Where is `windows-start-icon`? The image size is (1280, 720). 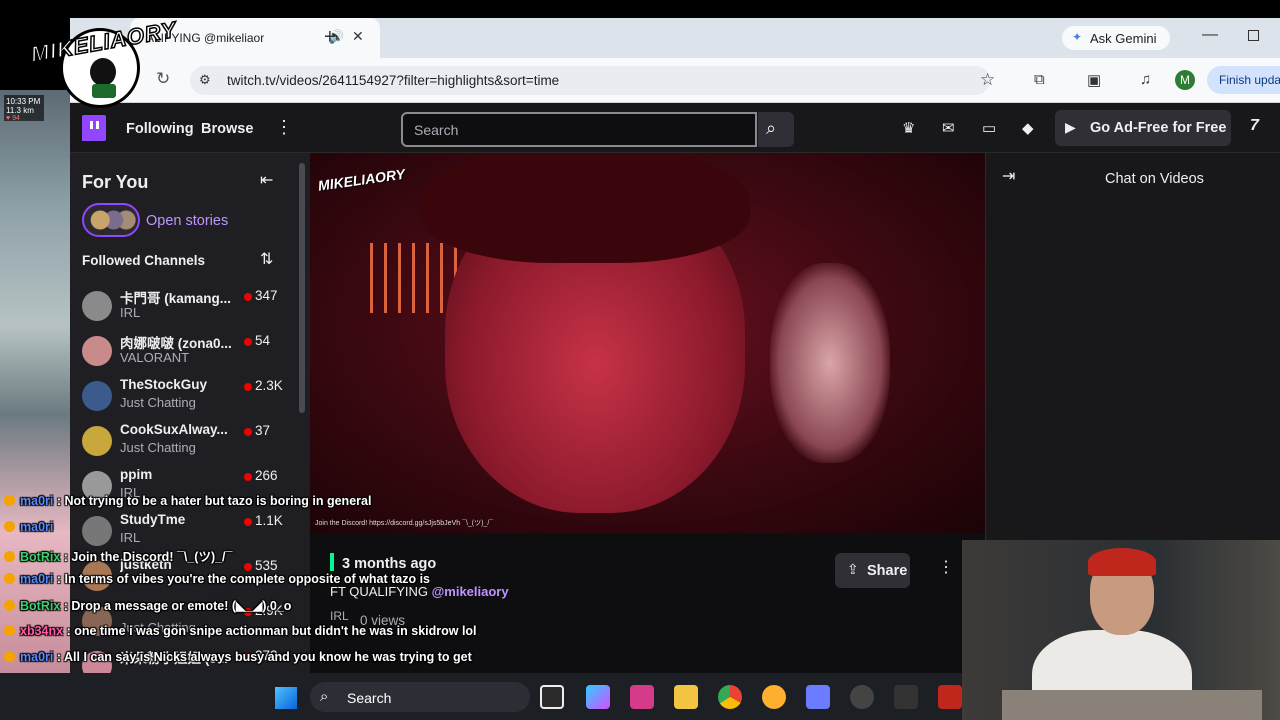
windows-start-icon is located at coordinates (286, 698).